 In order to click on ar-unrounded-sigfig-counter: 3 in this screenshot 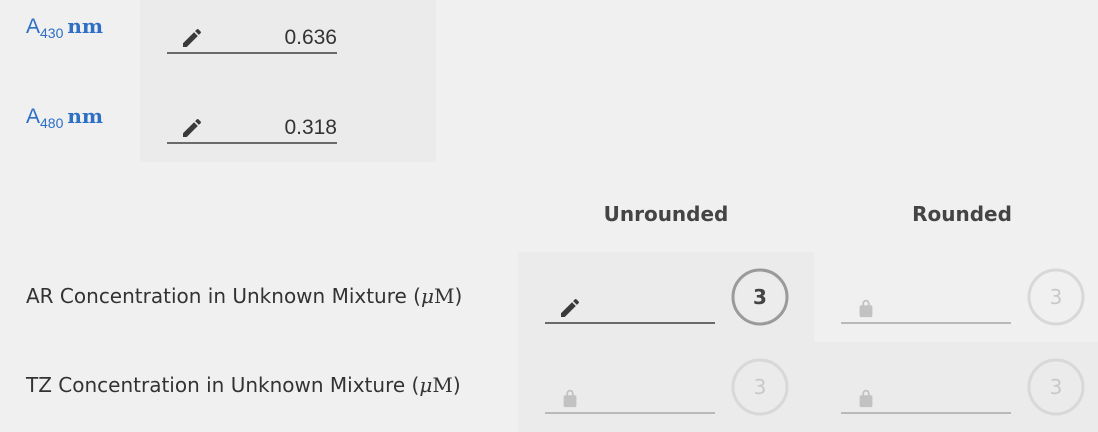, I will do `click(760, 297)`.